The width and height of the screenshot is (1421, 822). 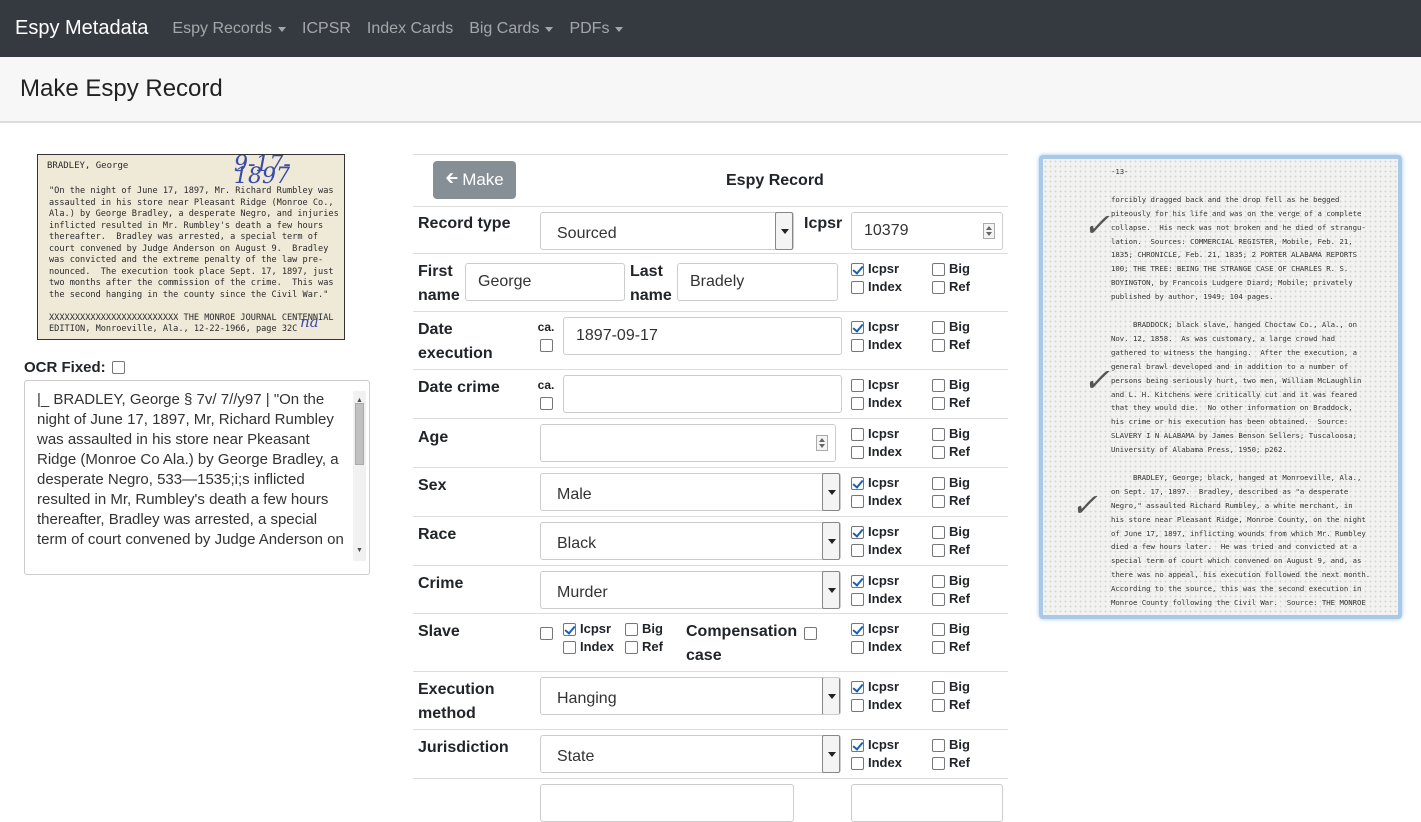 What do you see at coordinates (229, 29) in the screenshot?
I see `nav-espy-records: Espy Records` at bounding box center [229, 29].